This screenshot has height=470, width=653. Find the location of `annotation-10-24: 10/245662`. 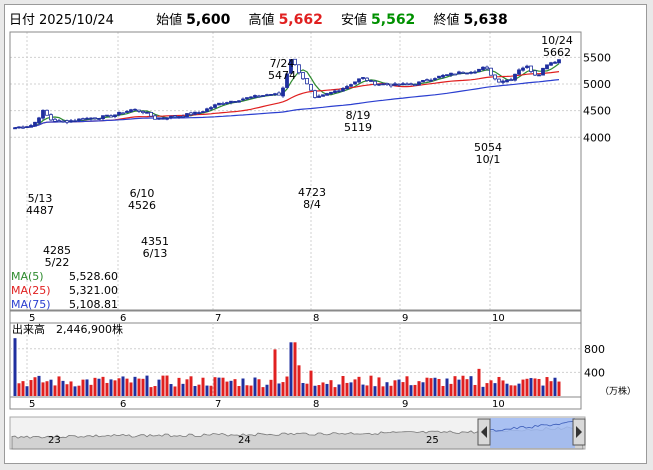

annotation-10-24: 10/245662 is located at coordinates (557, 46).